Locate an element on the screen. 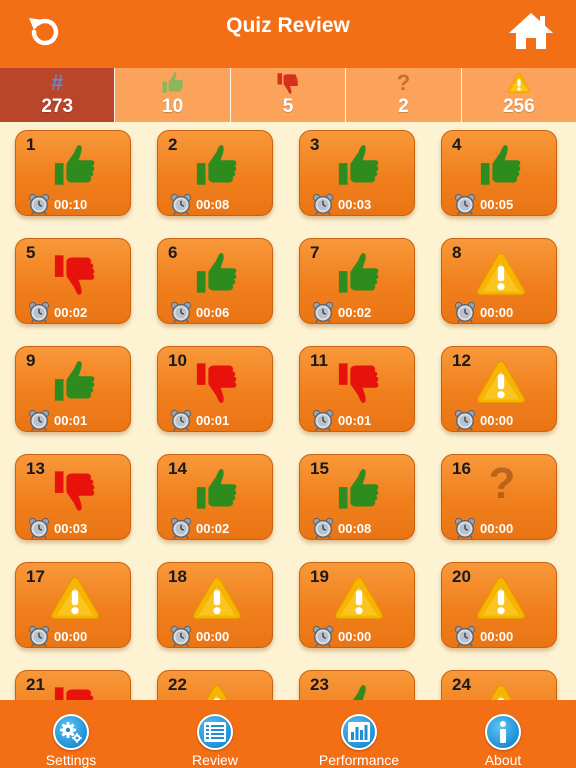 The image size is (576, 768). question-tile: 22 is located at coordinates (215, 685).